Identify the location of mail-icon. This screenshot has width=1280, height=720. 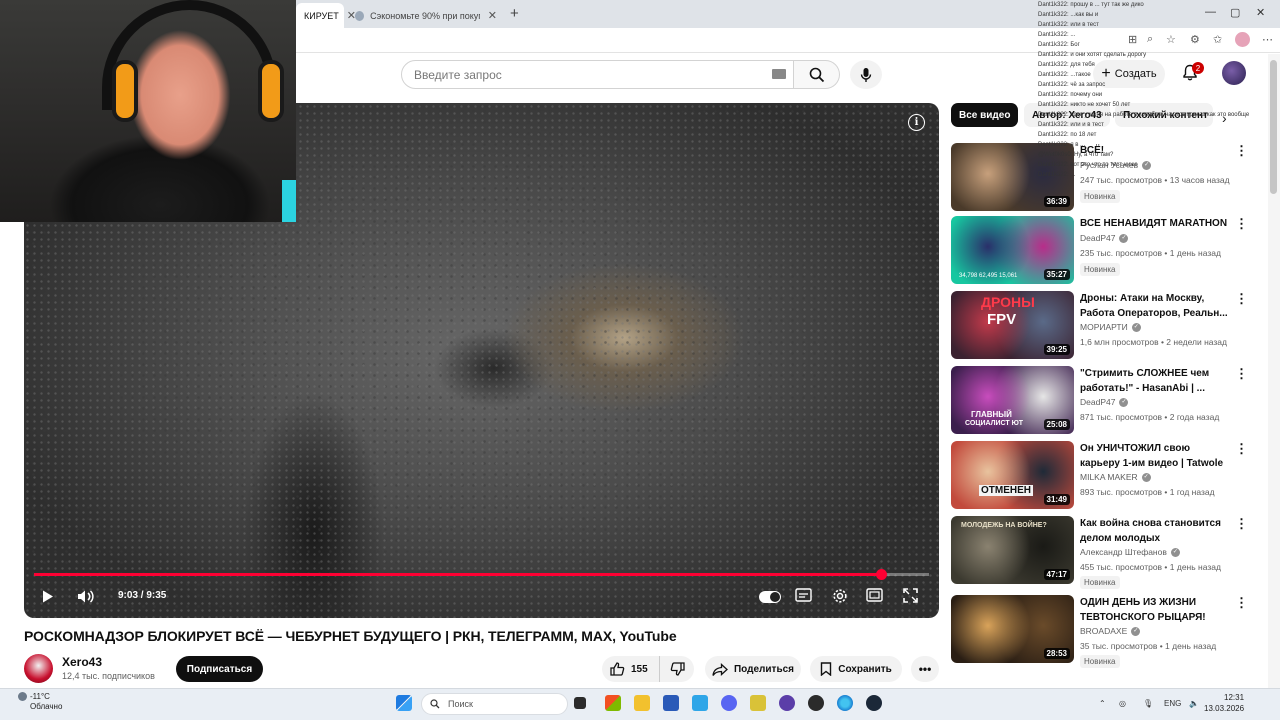
(700, 703).